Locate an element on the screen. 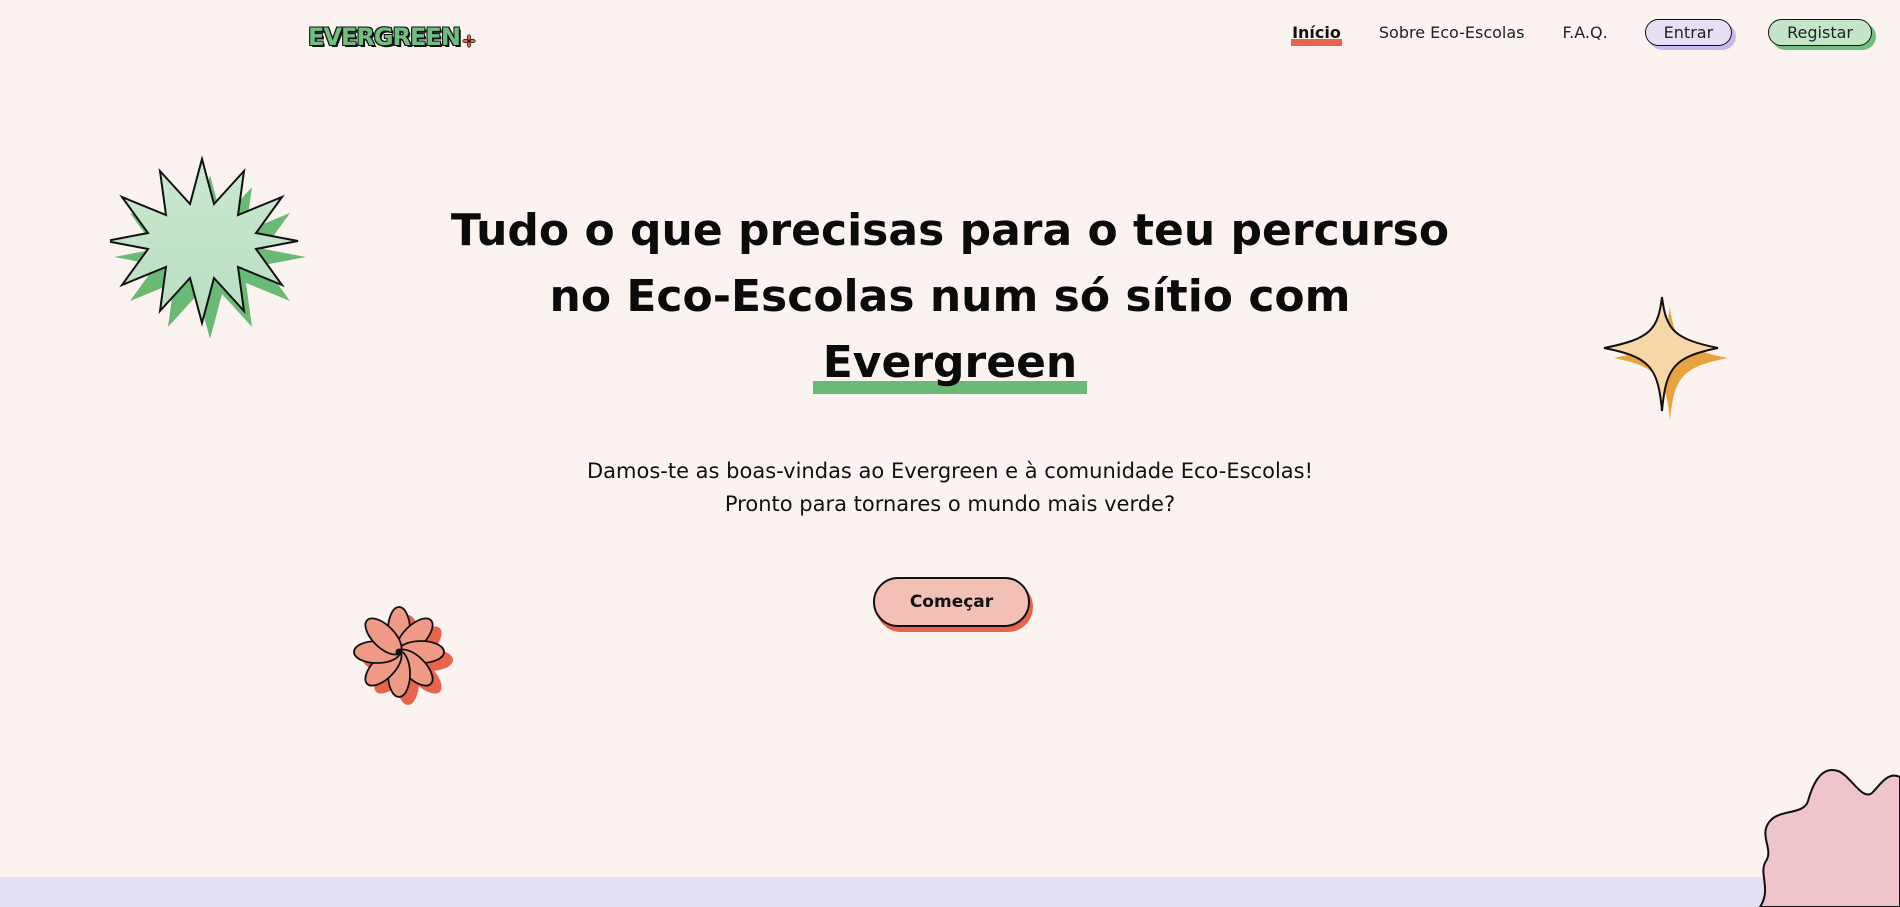  start-button: Começar is located at coordinates (951, 602).